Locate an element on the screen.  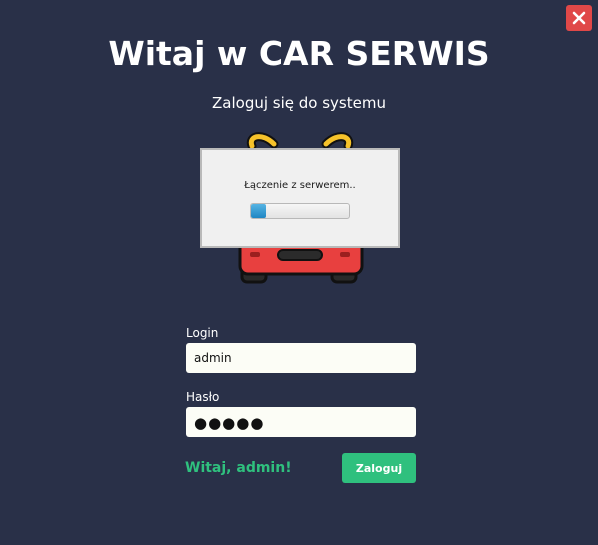
login-label: Login is located at coordinates (202, 333).